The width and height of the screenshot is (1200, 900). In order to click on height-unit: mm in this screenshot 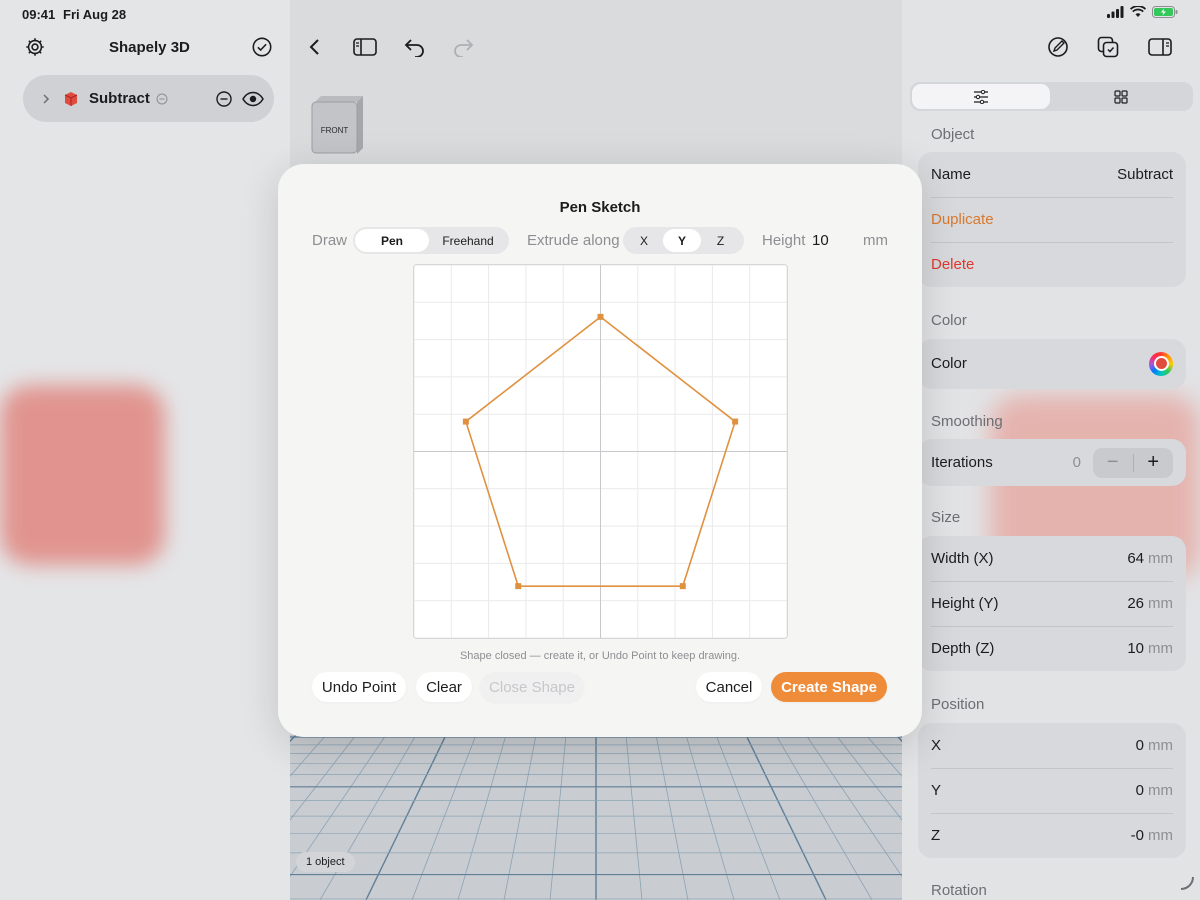, I will do `click(875, 240)`.